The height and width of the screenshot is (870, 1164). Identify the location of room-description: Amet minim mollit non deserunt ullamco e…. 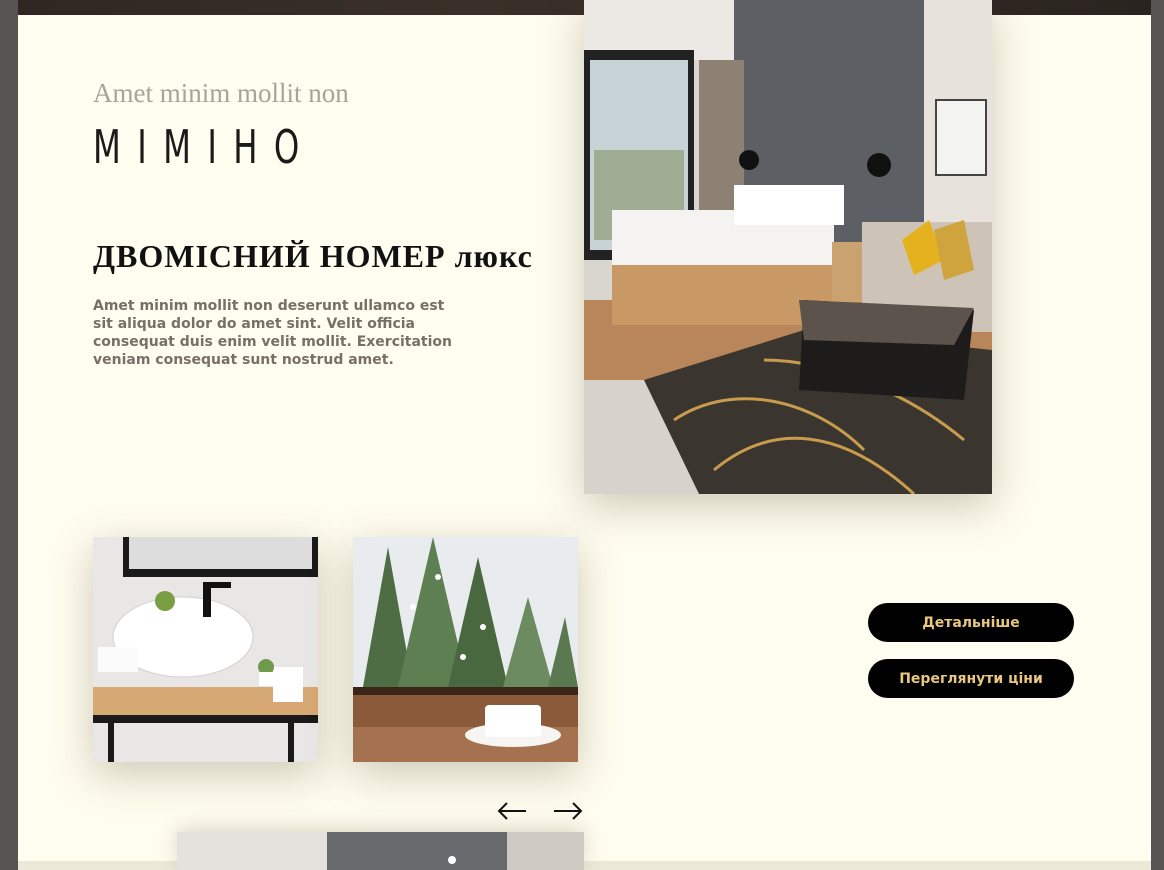
(273, 333).